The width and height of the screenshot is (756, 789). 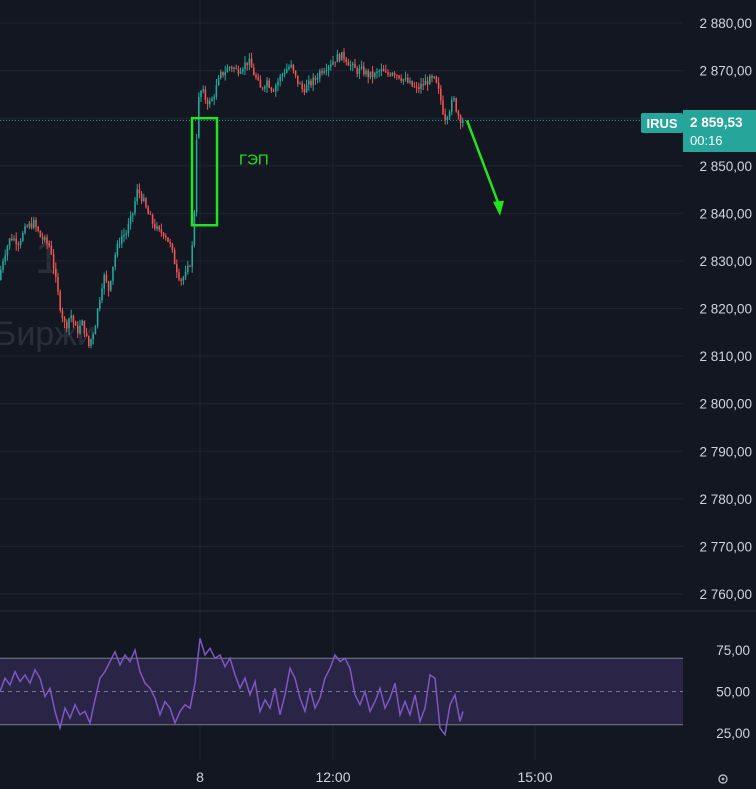 What do you see at coordinates (725, 71) in the screenshot?
I see `price-tick-label: 2 870,00` at bounding box center [725, 71].